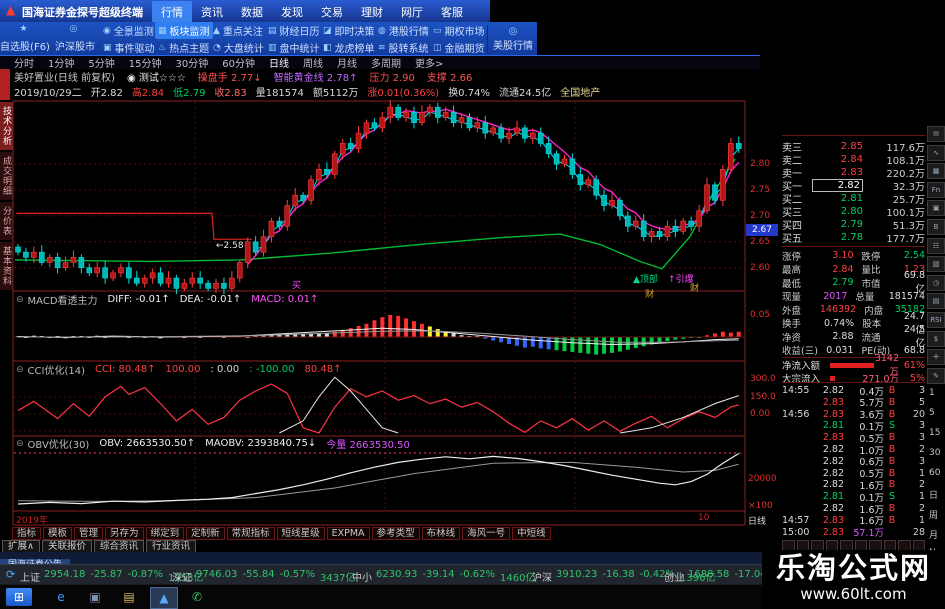 This screenshot has height=609, width=945. I want to click on quote-separator, so click(853, 246).